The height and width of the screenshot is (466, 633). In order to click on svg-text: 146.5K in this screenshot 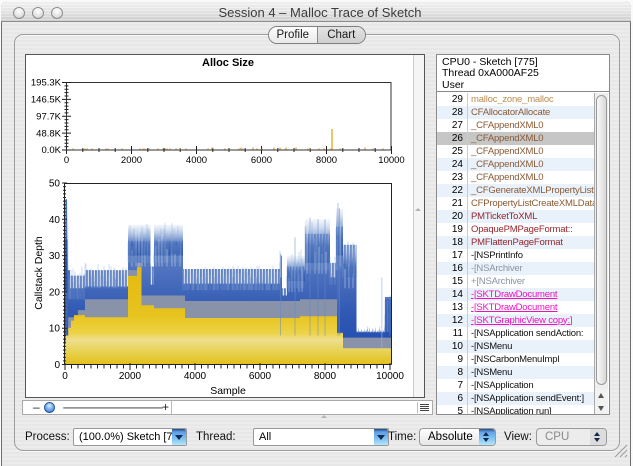, I will do `click(46, 100)`.